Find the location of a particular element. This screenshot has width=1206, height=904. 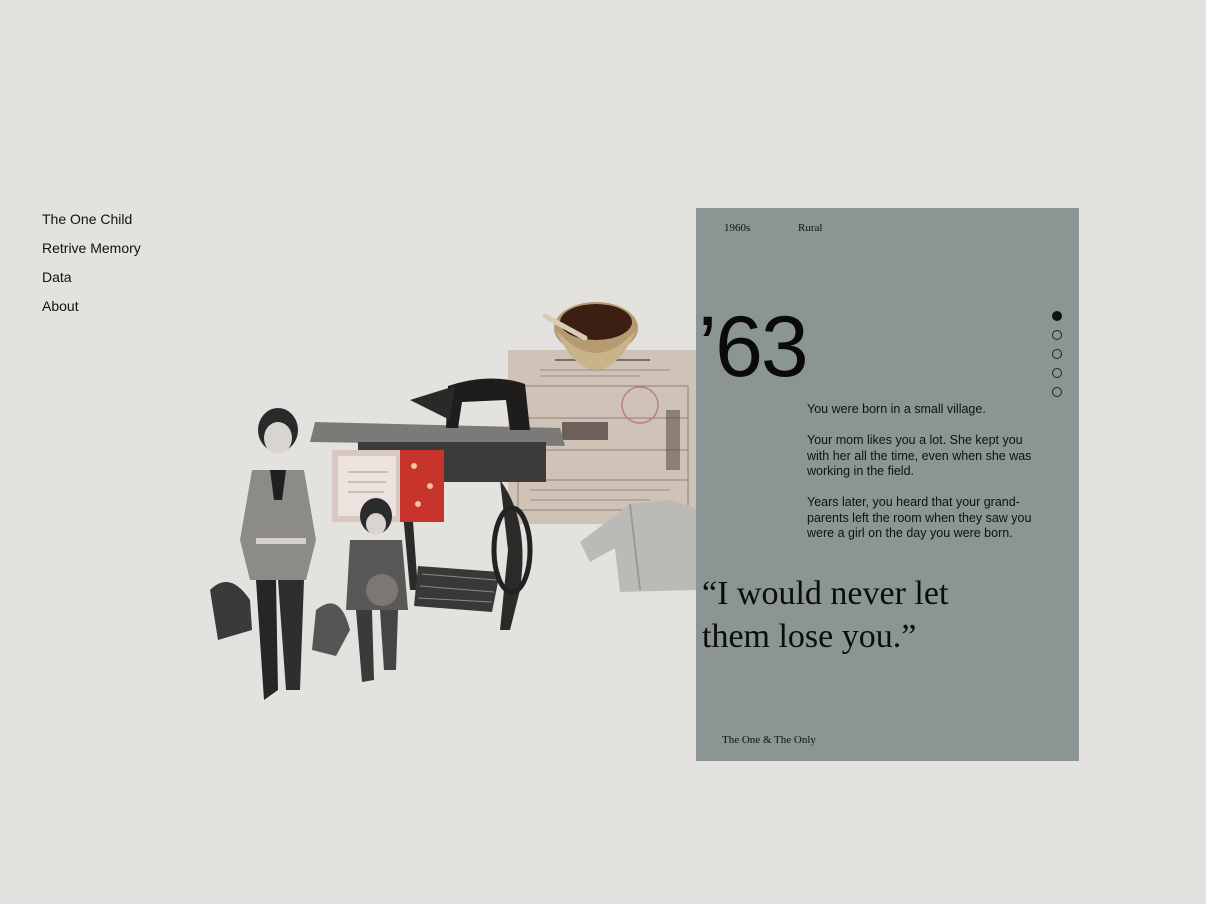

child-photo-image is located at coordinates (377, 590).